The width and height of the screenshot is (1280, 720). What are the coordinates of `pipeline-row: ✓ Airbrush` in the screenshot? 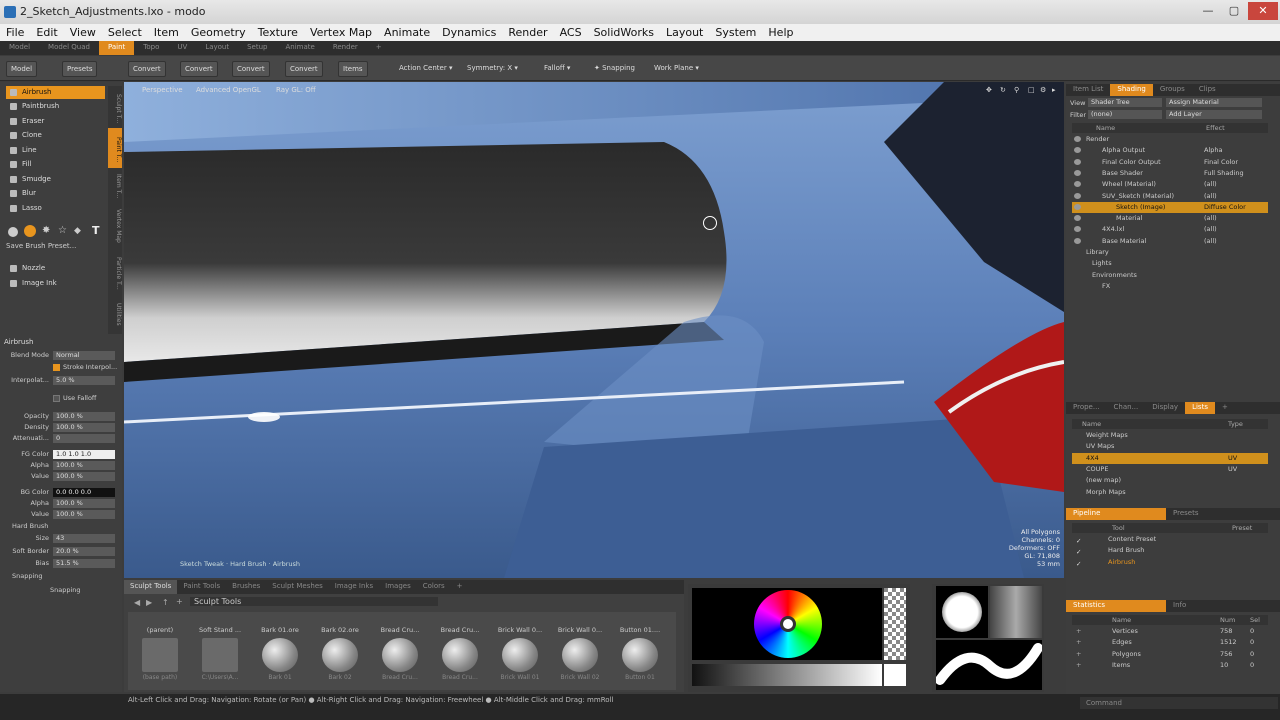 It's located at (1170, 562).